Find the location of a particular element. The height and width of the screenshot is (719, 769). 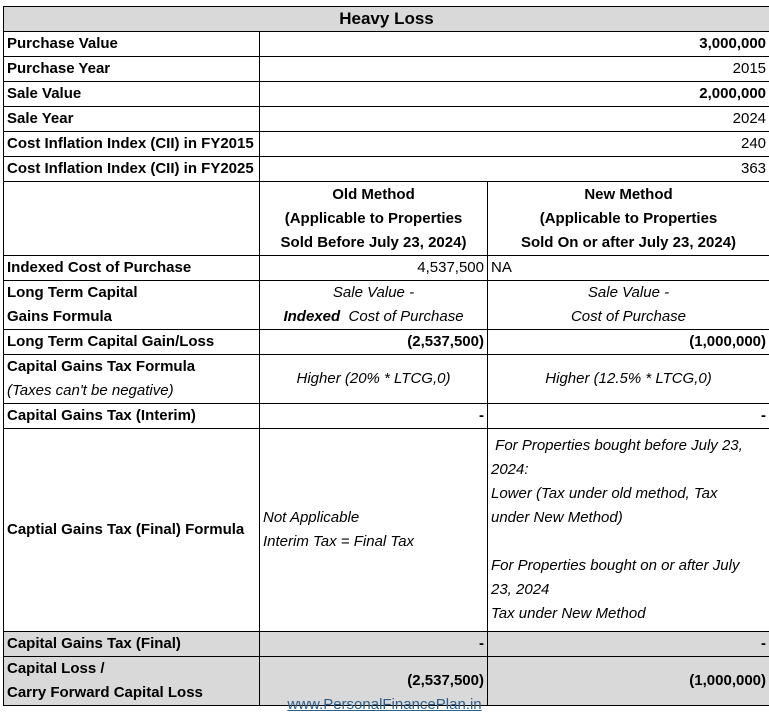

table-row: Capital Gains Tax (Interim) - - is located at coordinates (386, 416).